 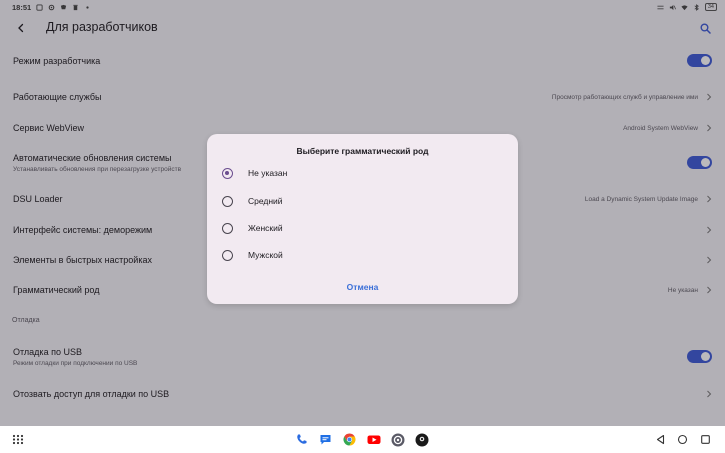 What do you see at coordinates (301, 439) in the screenshot?
I see `phone-icon` at bounding box center [301, 439].